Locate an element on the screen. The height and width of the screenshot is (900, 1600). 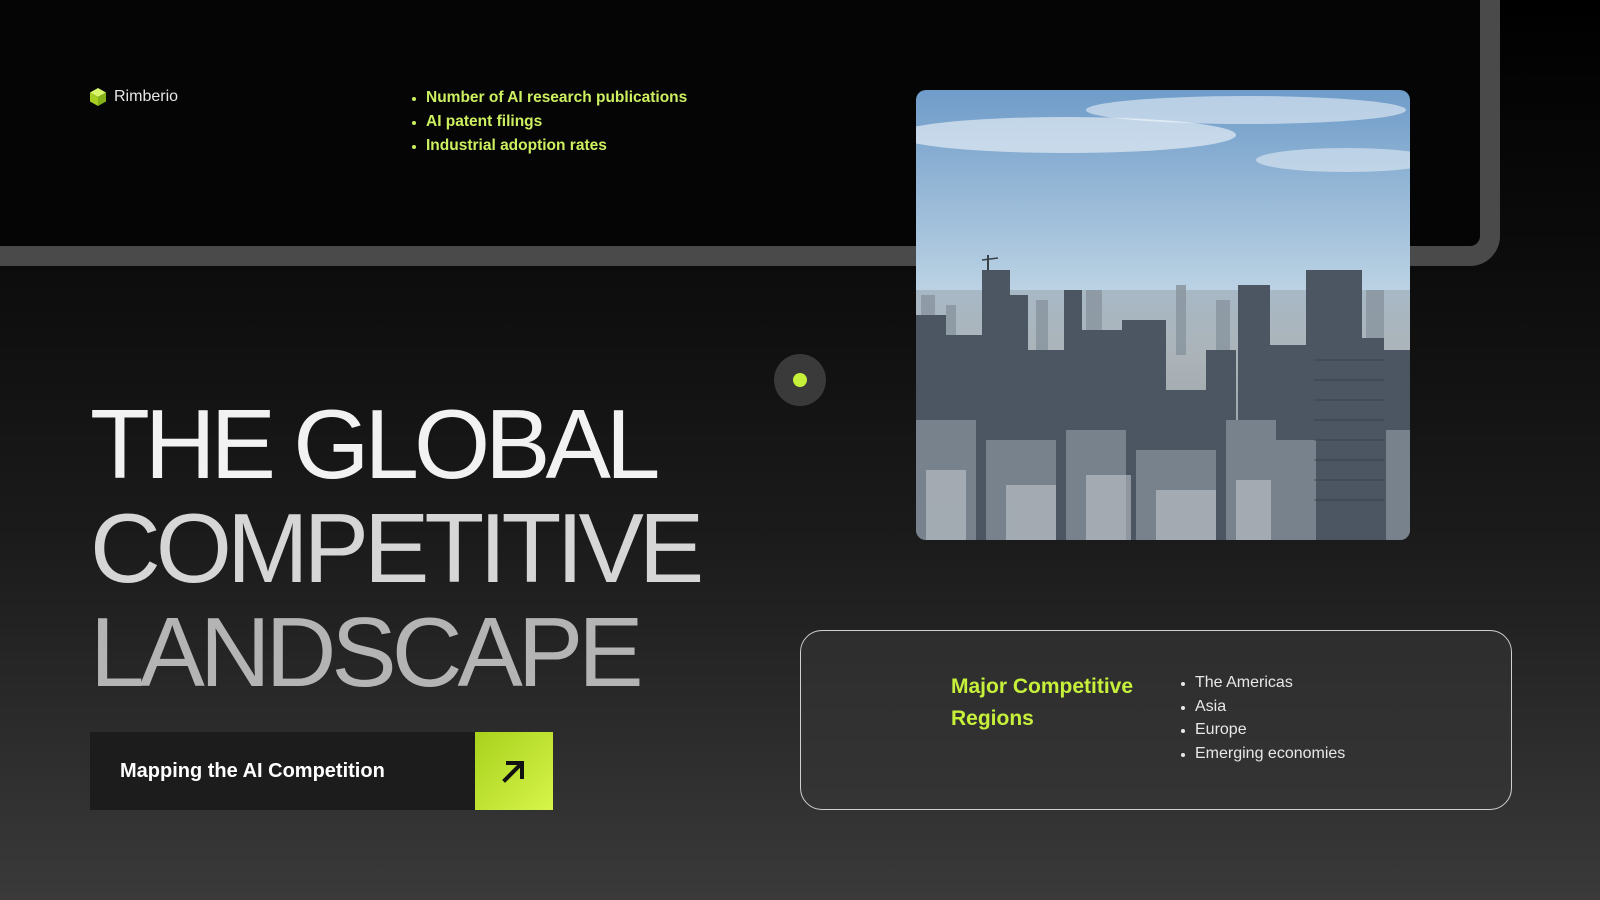
brand-logo: Rimberio is located at coordinates (134, 97).